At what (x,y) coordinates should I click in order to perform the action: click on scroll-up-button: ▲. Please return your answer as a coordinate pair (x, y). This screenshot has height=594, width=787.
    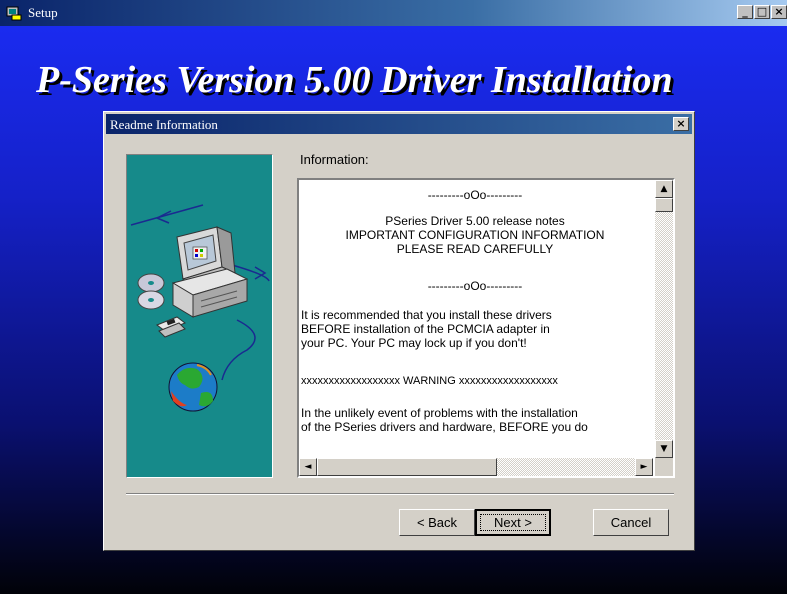
    Looking at the image, I should click on (664, 189).